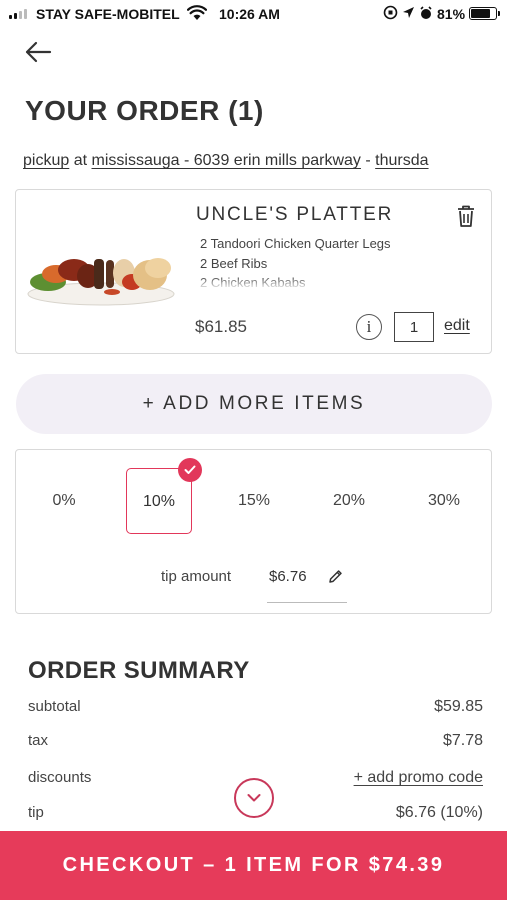  I want to click on tax-label: tax, so click(38, 740).